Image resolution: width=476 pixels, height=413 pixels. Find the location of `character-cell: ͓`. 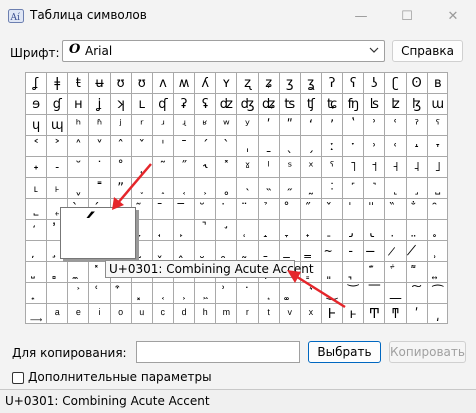

character-cell: ͓ is located at coordinates (142, 293).